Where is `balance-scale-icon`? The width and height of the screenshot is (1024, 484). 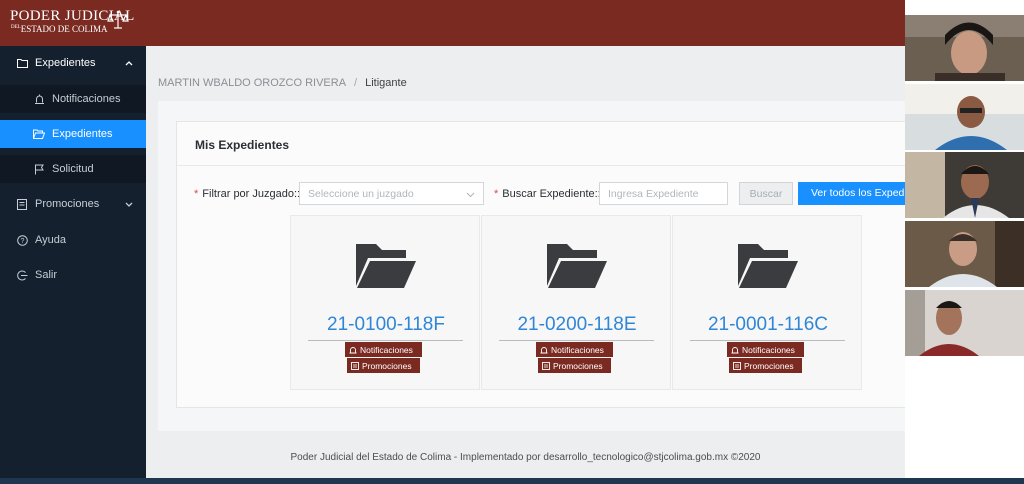
balance-scale-icon is located at coordinates (118, 19).